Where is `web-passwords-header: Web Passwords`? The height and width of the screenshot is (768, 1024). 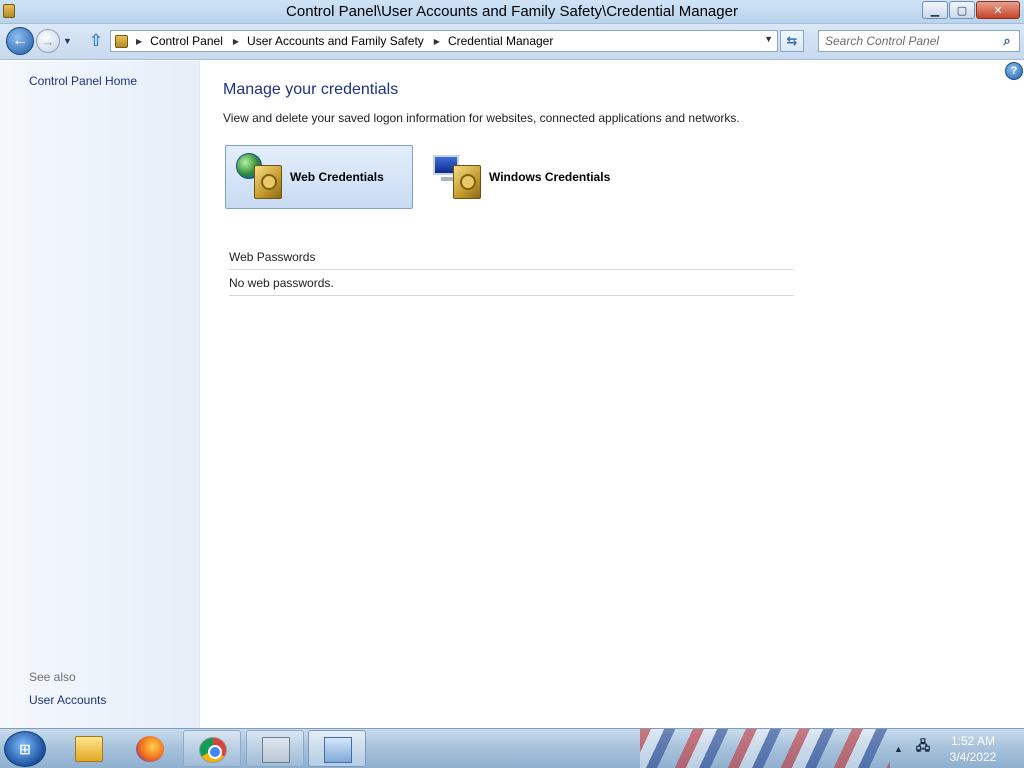
web-passwords-header: Web Passwords is located at coordinates (272, 257).